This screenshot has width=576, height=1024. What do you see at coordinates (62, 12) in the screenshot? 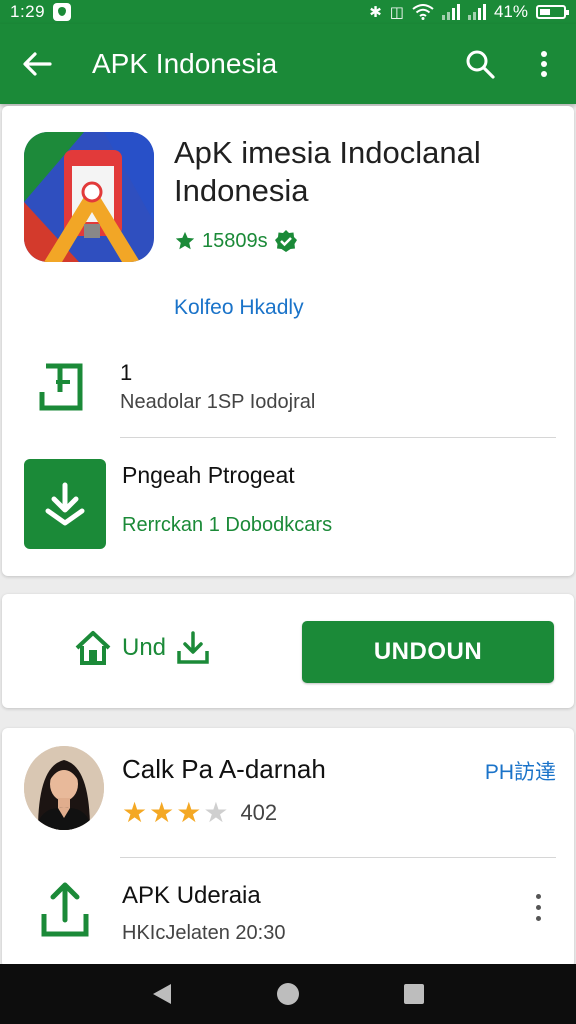
I see `shield-icon` at bounding box center [62, 12].